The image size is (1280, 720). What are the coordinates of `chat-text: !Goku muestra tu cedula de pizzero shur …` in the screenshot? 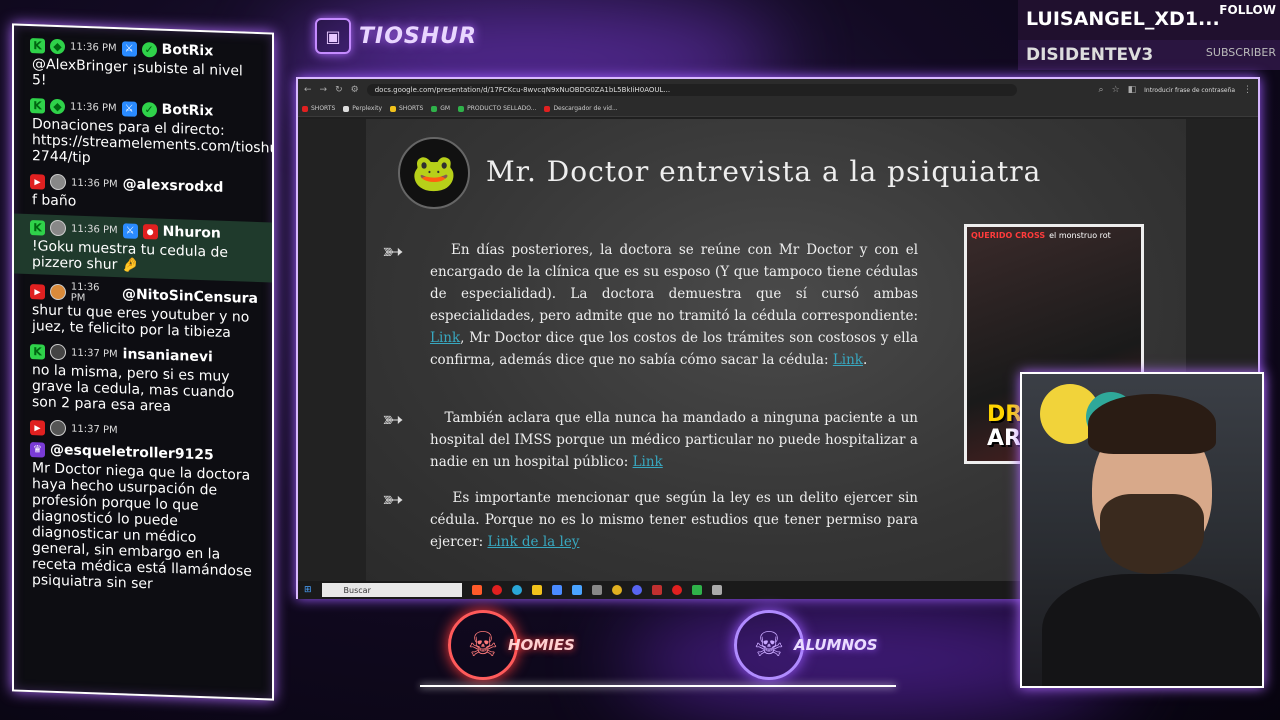 It's located at (130, 256).